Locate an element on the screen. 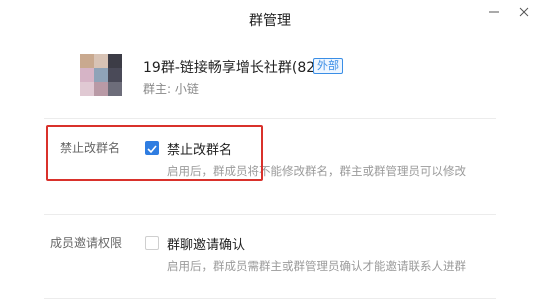 This screenshot has width=540, height=305. invite-confirm-checkbox is located at coordinates (152, 243).